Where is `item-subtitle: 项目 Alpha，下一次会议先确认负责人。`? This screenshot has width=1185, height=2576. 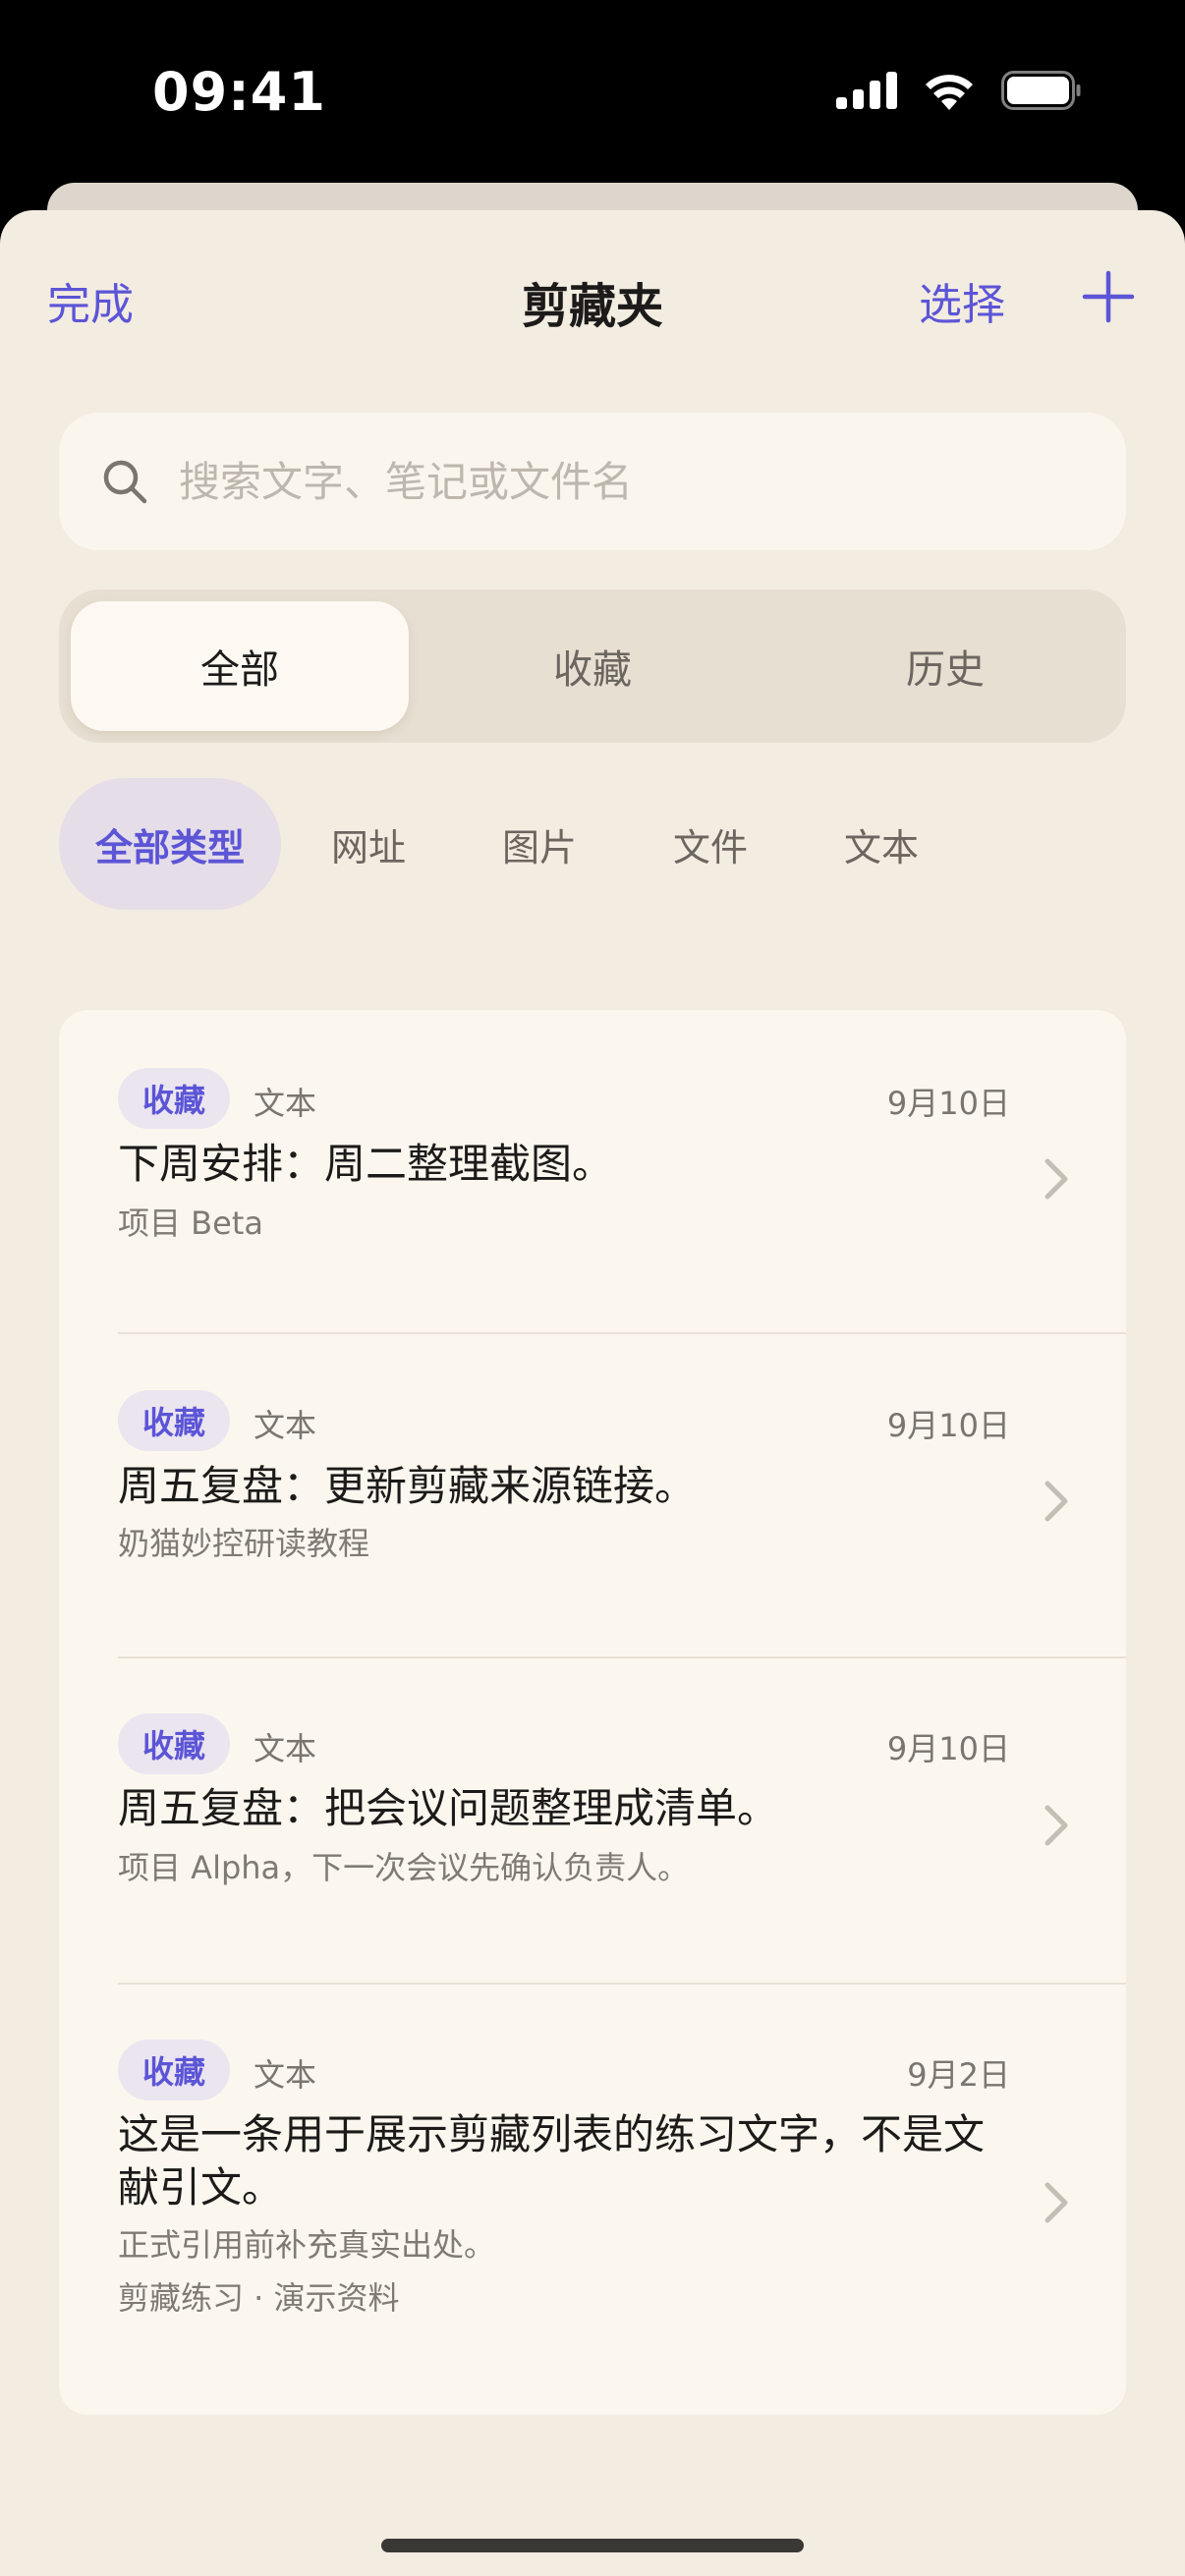
item-subtitle: 项目 Alpha，下一次会议先确认负责人。 is located at coordinates (404, 1867).